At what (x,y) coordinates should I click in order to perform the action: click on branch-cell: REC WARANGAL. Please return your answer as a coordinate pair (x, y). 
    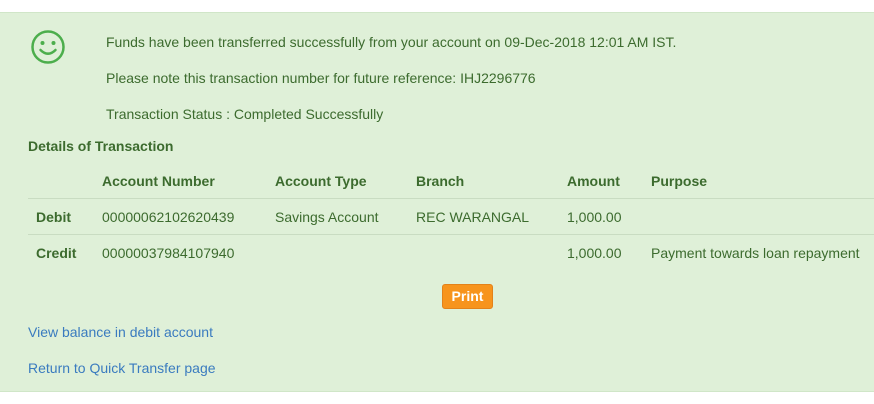
    Looking at the image, I should click on (491, 216).